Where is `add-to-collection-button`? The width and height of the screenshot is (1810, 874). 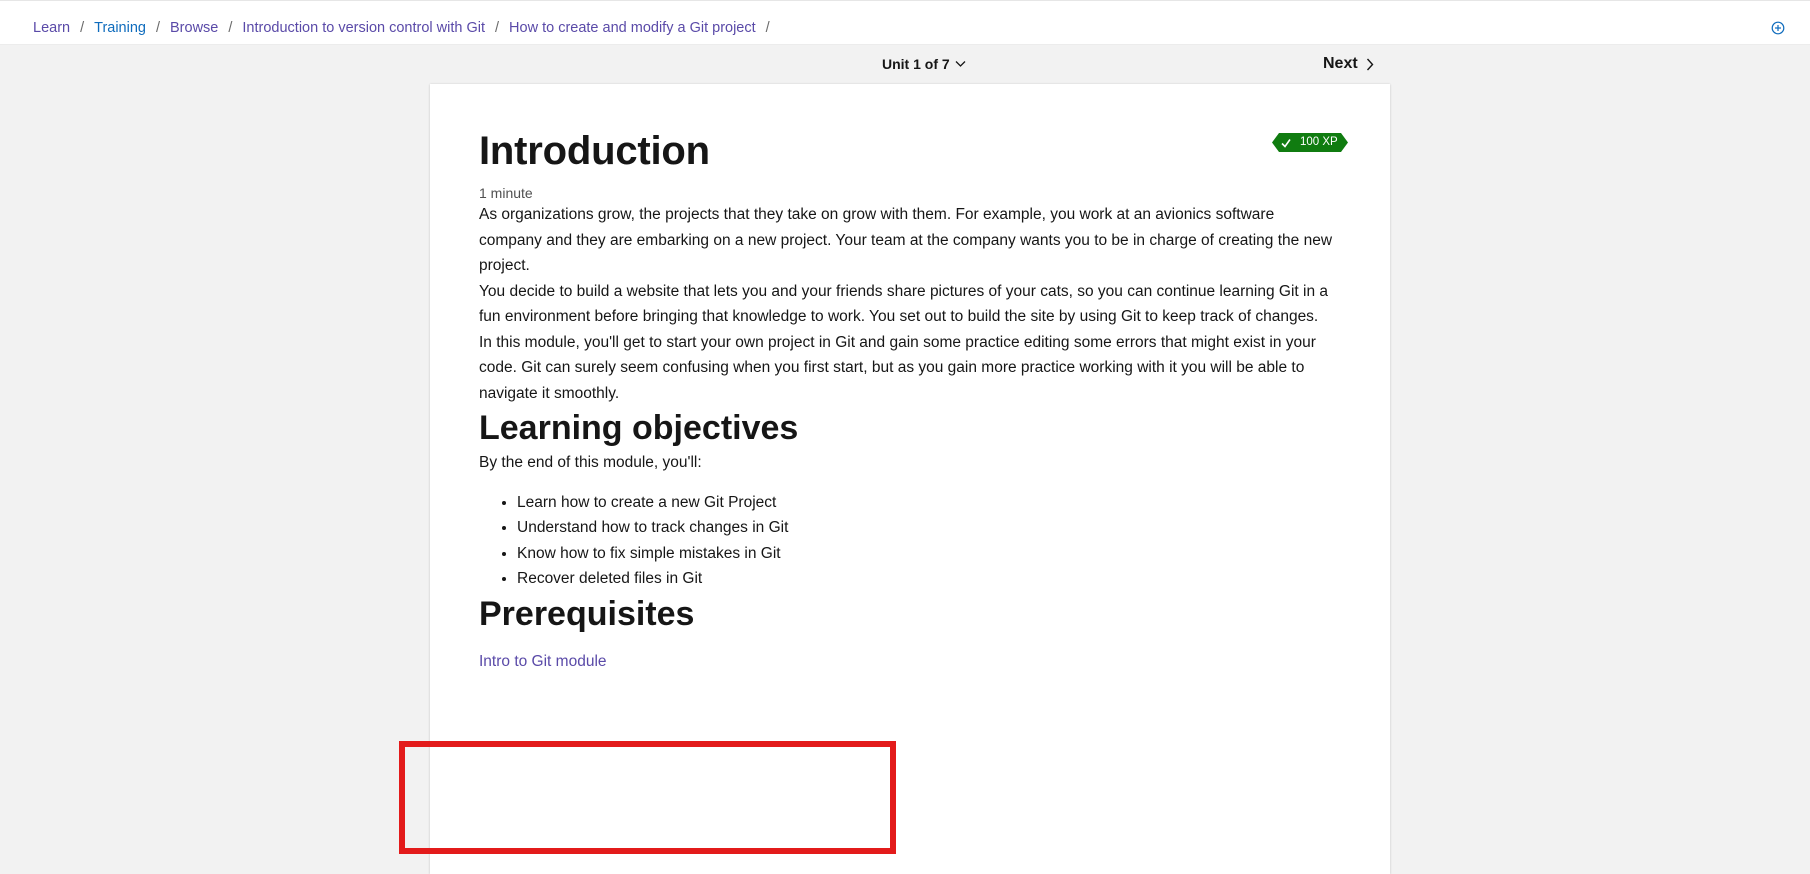 add-to-collection-button is located at coordinates (1778, 28).